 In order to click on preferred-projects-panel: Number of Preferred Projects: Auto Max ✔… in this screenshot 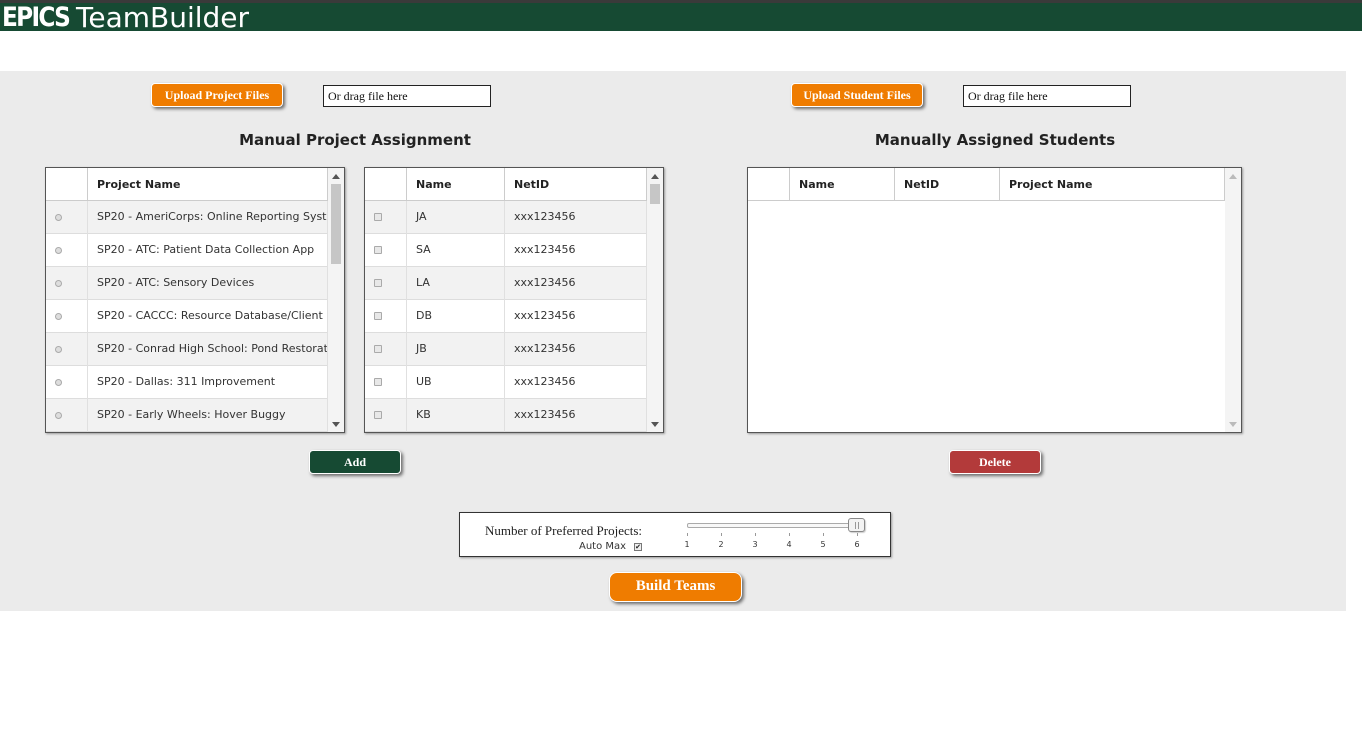, I will do `click(675, 534)`.